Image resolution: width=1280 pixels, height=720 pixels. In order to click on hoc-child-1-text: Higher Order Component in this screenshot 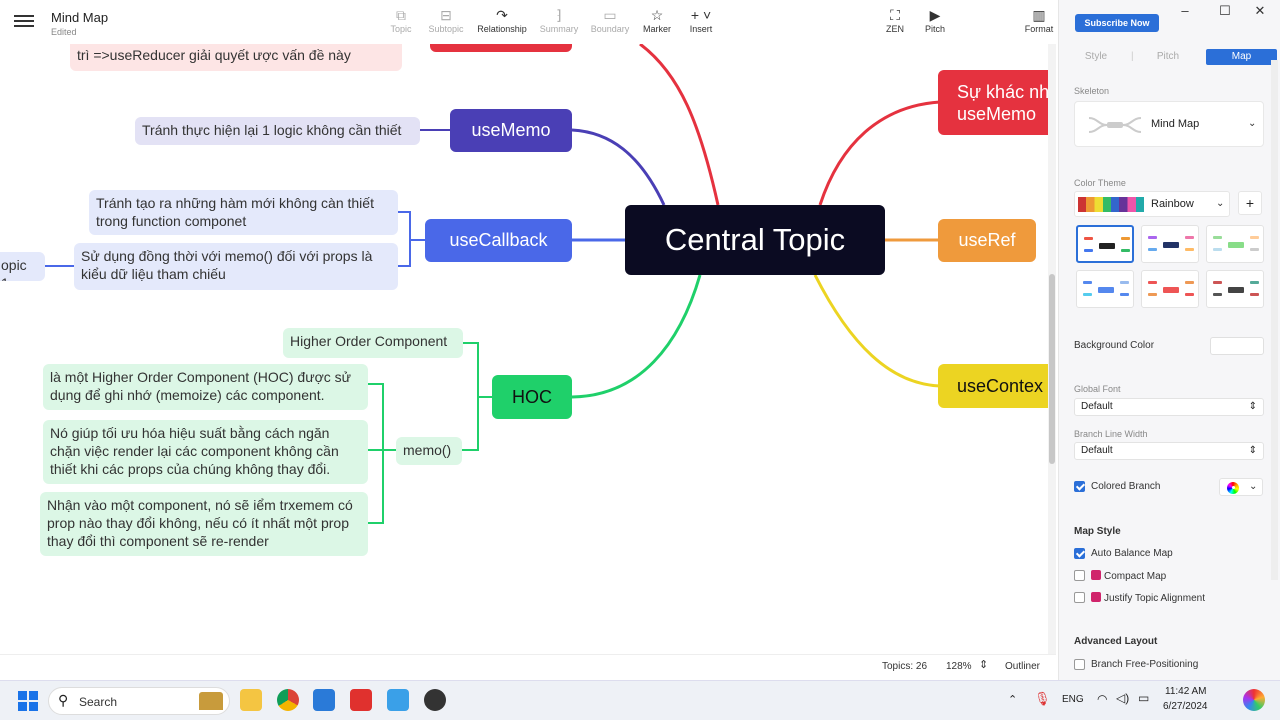, I will do `click(369, 341)`.